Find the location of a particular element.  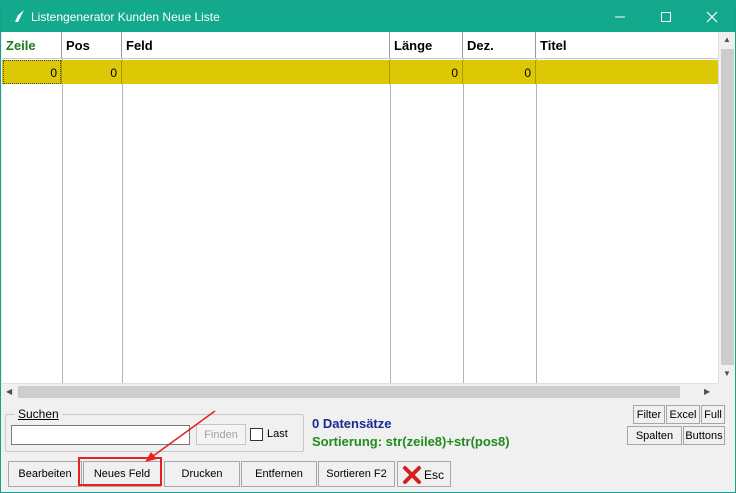

col-header-laenge: Länge is located at coordinates (426, 45).